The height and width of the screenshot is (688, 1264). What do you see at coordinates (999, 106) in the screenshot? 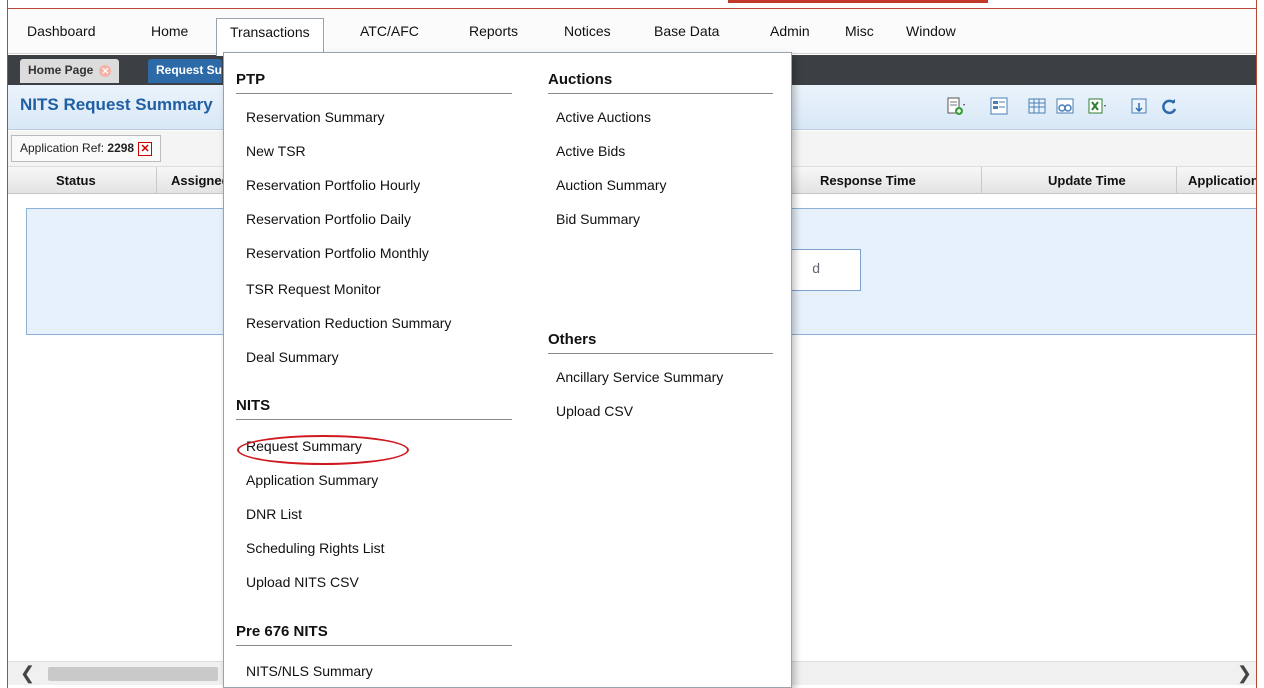
I see `form-view-icon` at bounding box center [999, 106].